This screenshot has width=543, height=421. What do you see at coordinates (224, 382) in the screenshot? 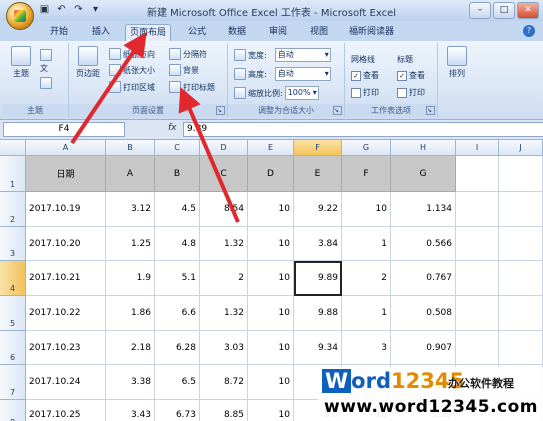
I see `table-cell: 8.72` at bounding box center [224, 382].